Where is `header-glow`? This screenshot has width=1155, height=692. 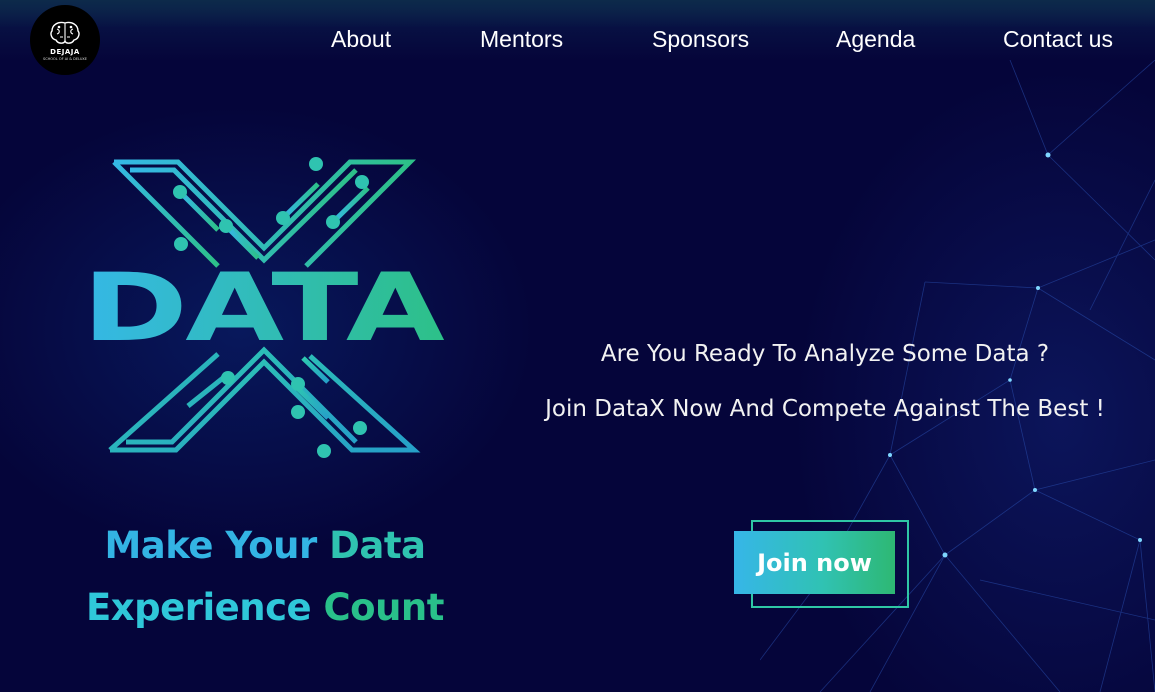 header-glow is located at coordinates (577, 14).